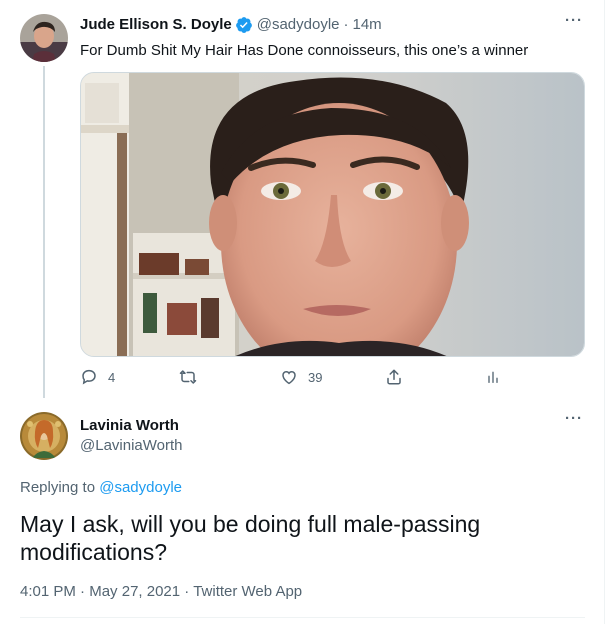 The width and height of the screenshot is (611, 624). I want to click on reply-meta: 4:01 PM · May 27, 2021 · Twitter Web App, so click(161, 592).